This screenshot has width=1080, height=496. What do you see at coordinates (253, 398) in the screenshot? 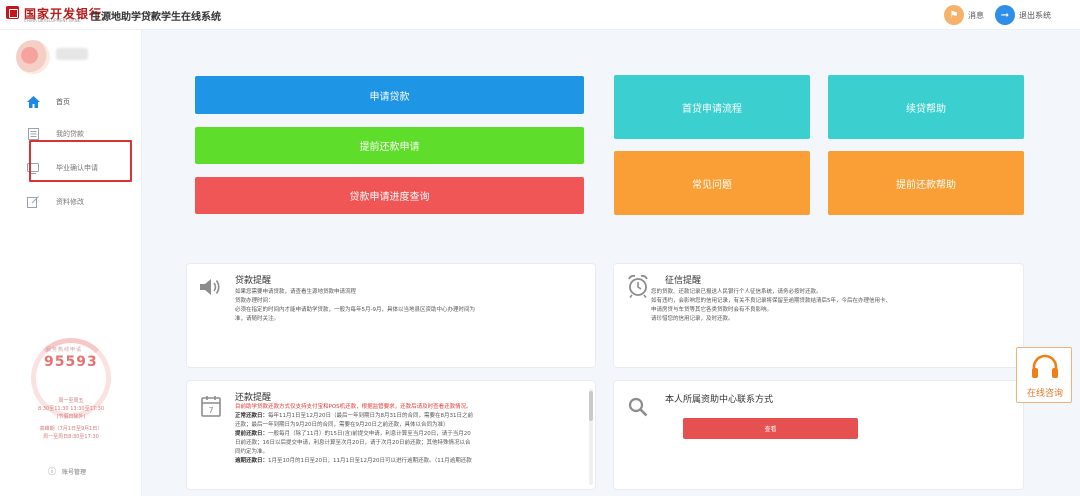
I see `card-title: 还款提醒` at bounding box center [253, 398].